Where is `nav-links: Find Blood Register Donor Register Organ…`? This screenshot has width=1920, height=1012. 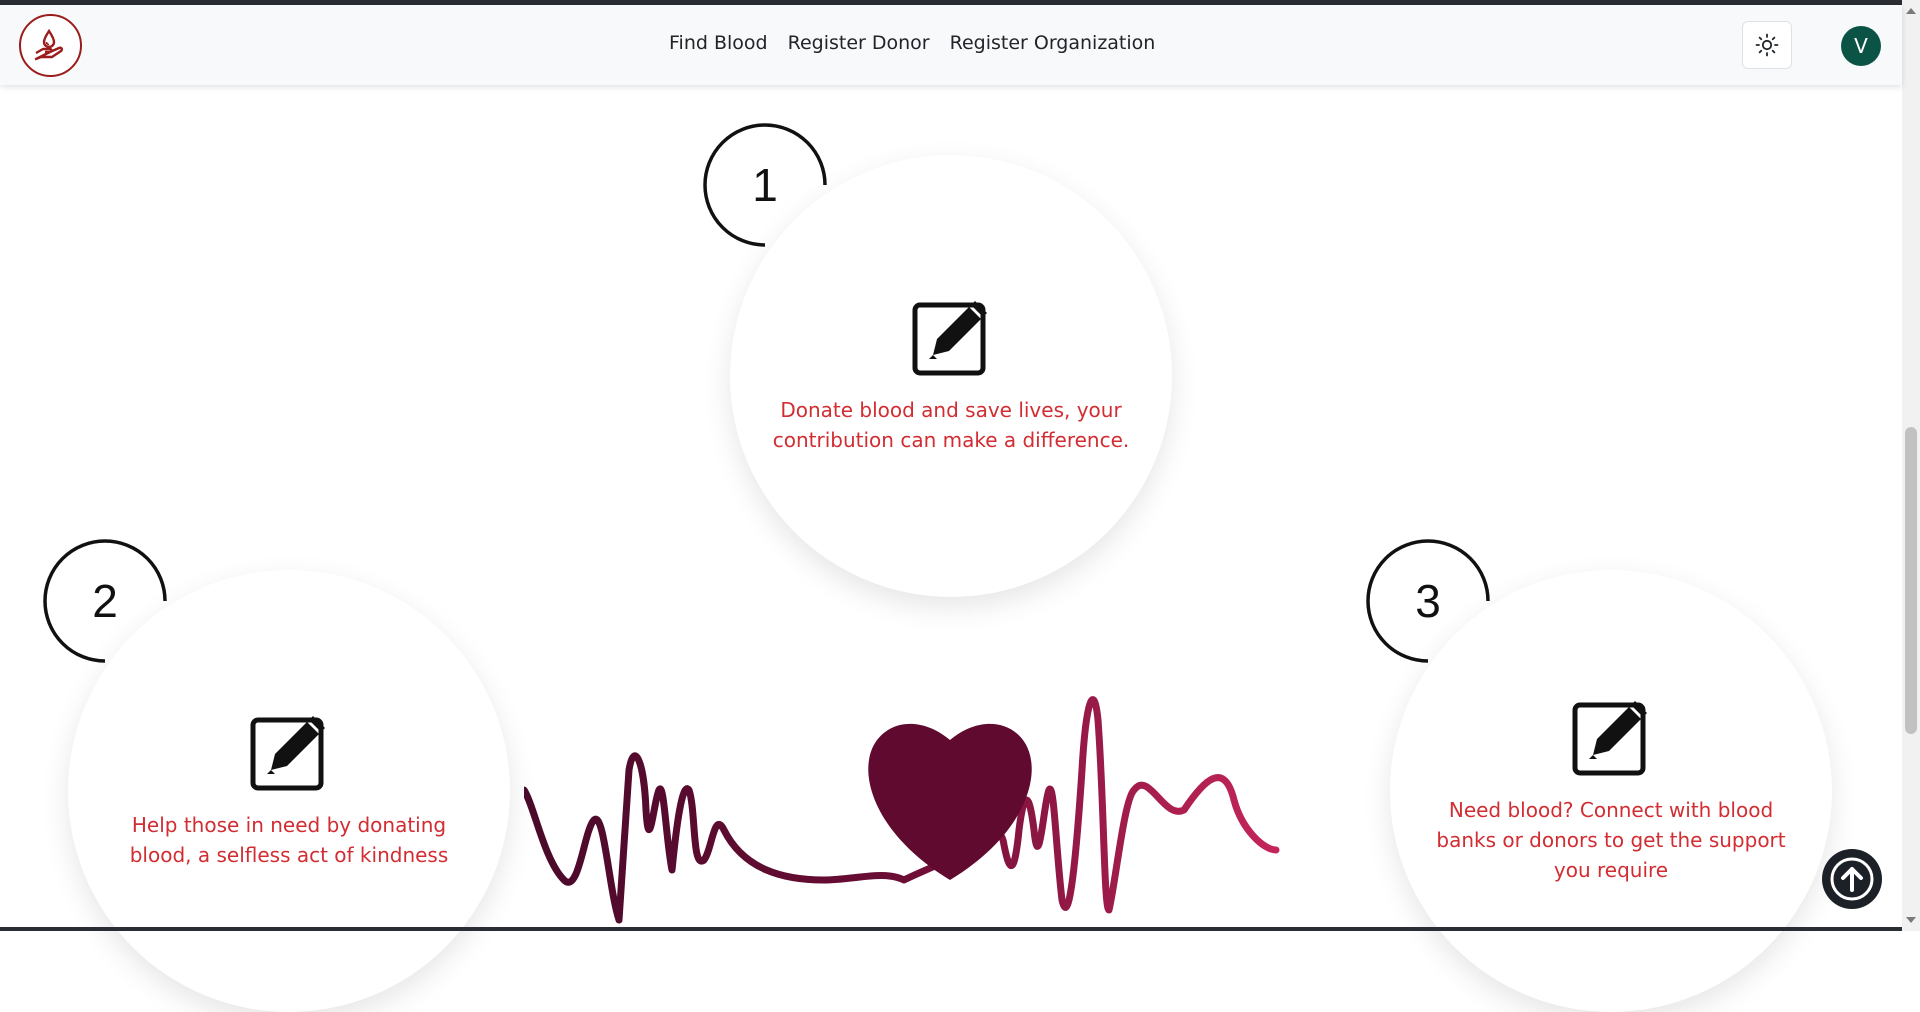 nav-links: Find Blood Register Donor Register Organ… is located at coordinates (912, 43).